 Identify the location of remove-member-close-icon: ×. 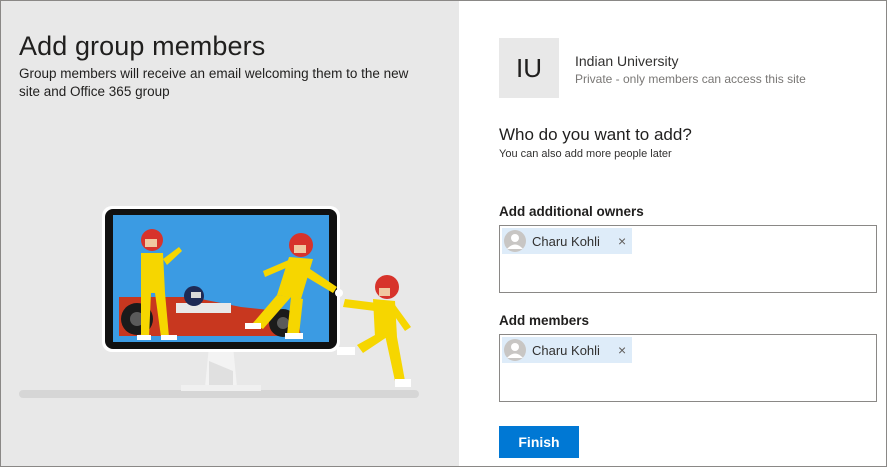
(622, 350).